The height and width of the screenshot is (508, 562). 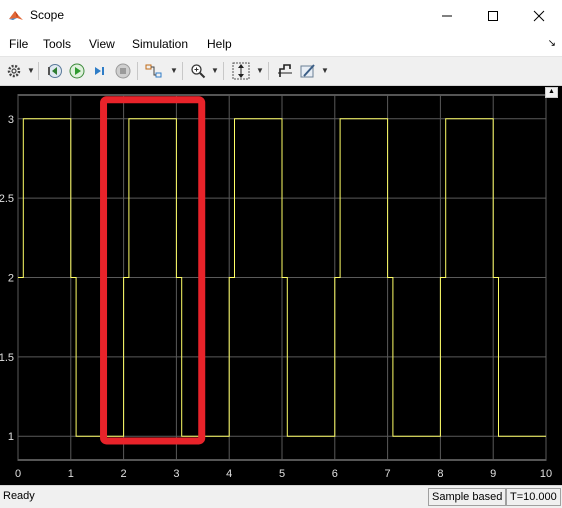 I want to click on menu-simulation: Simulation, so click(x=160, y=44).